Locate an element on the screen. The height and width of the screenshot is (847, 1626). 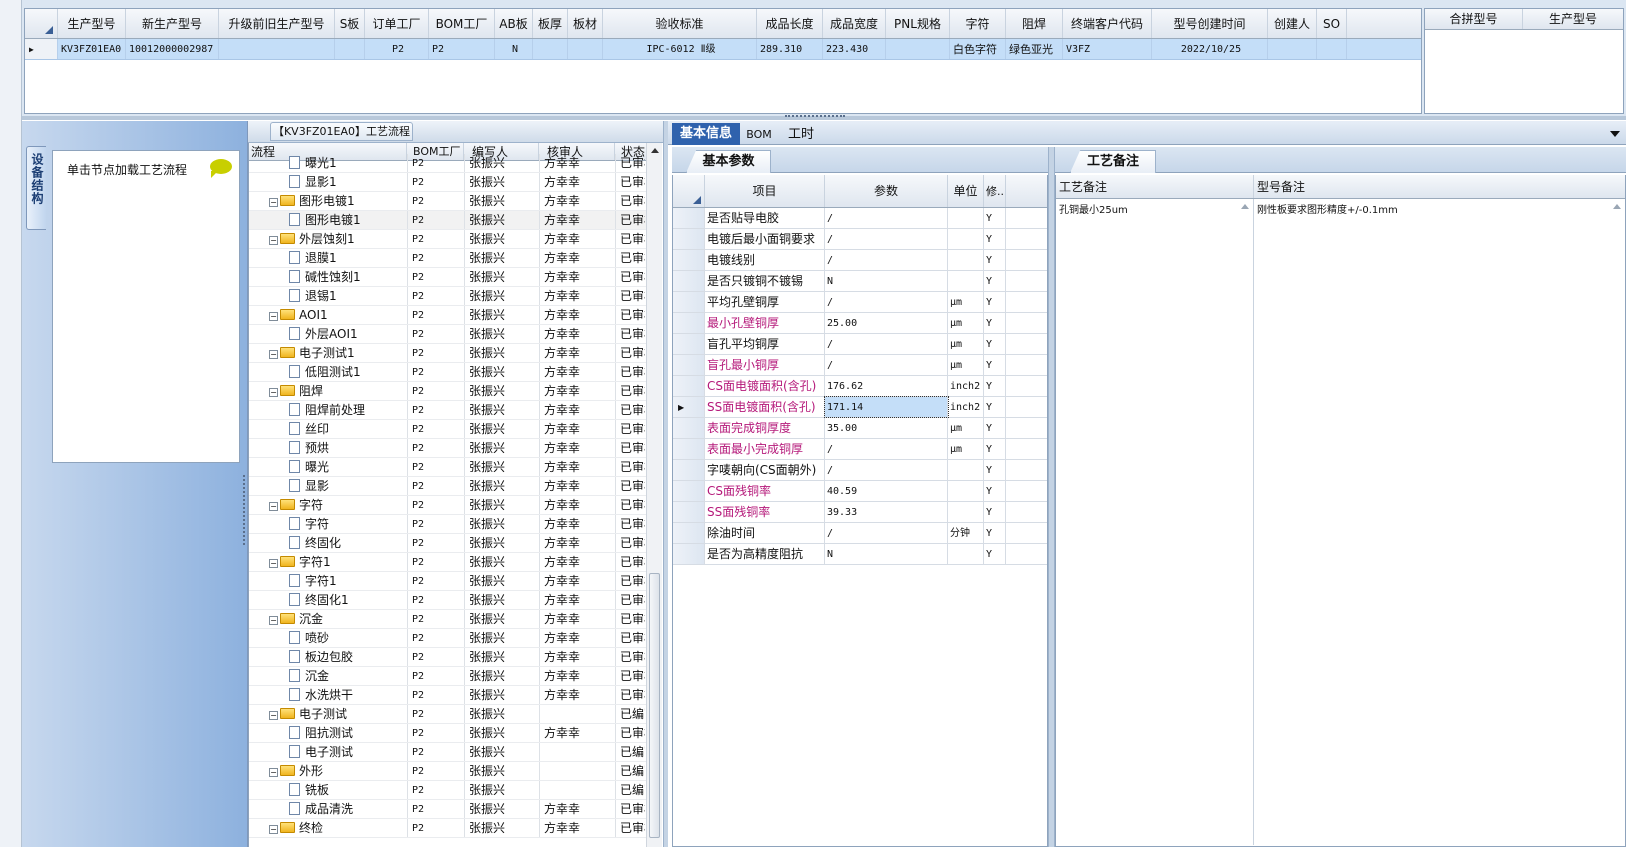
param-row: 表面最小完成铜厚 / μm Y is located at coordinates (860, 449).